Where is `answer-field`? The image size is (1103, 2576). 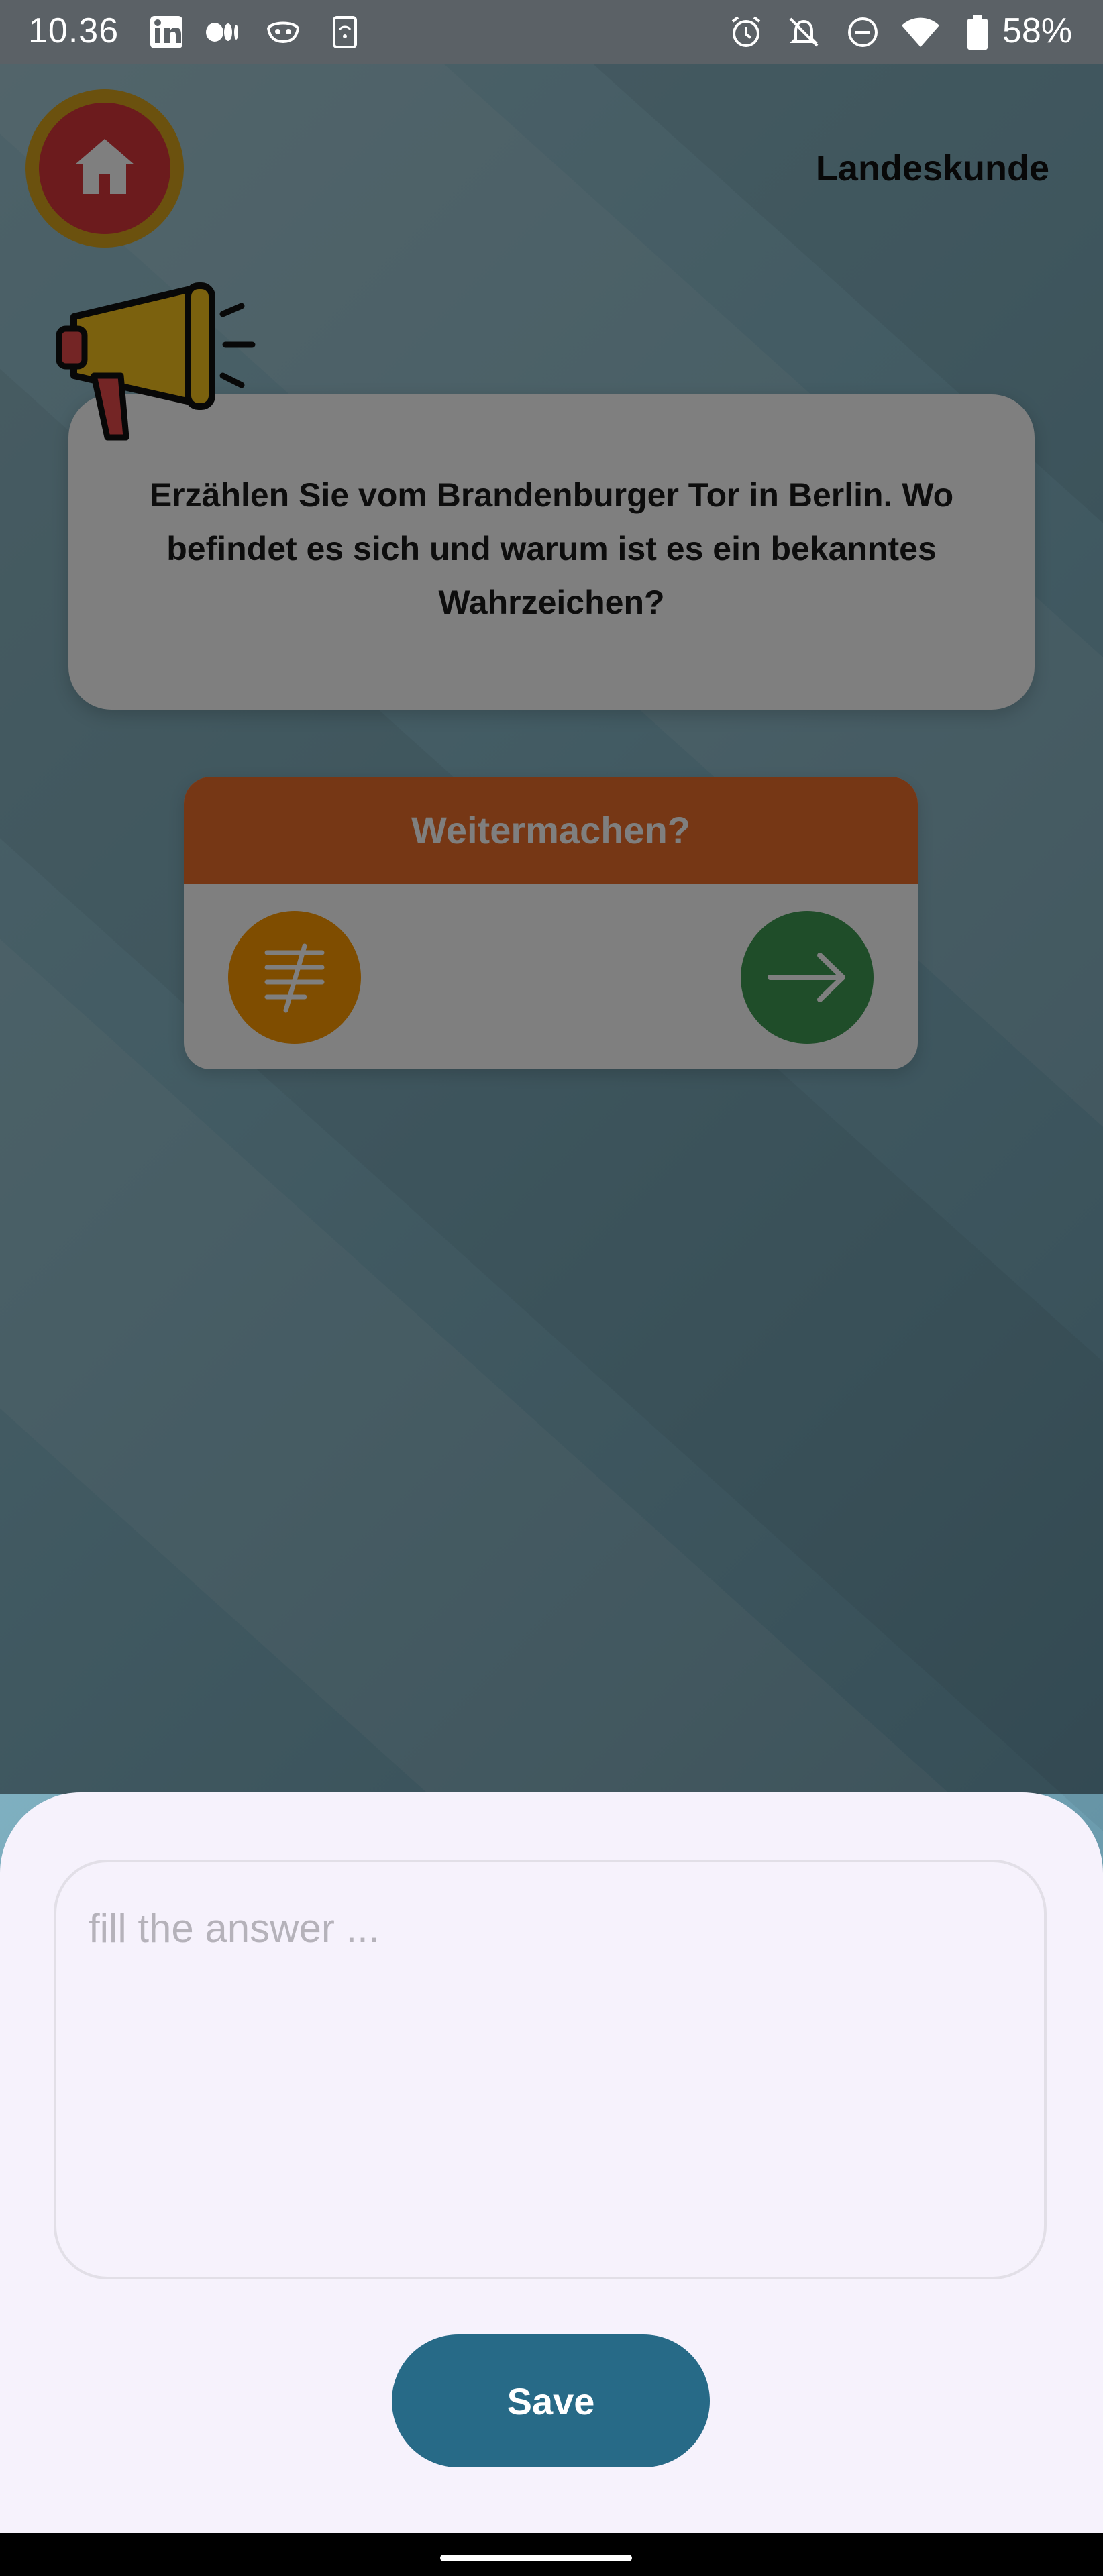 answer-field is located at coordinates (550, 2069).